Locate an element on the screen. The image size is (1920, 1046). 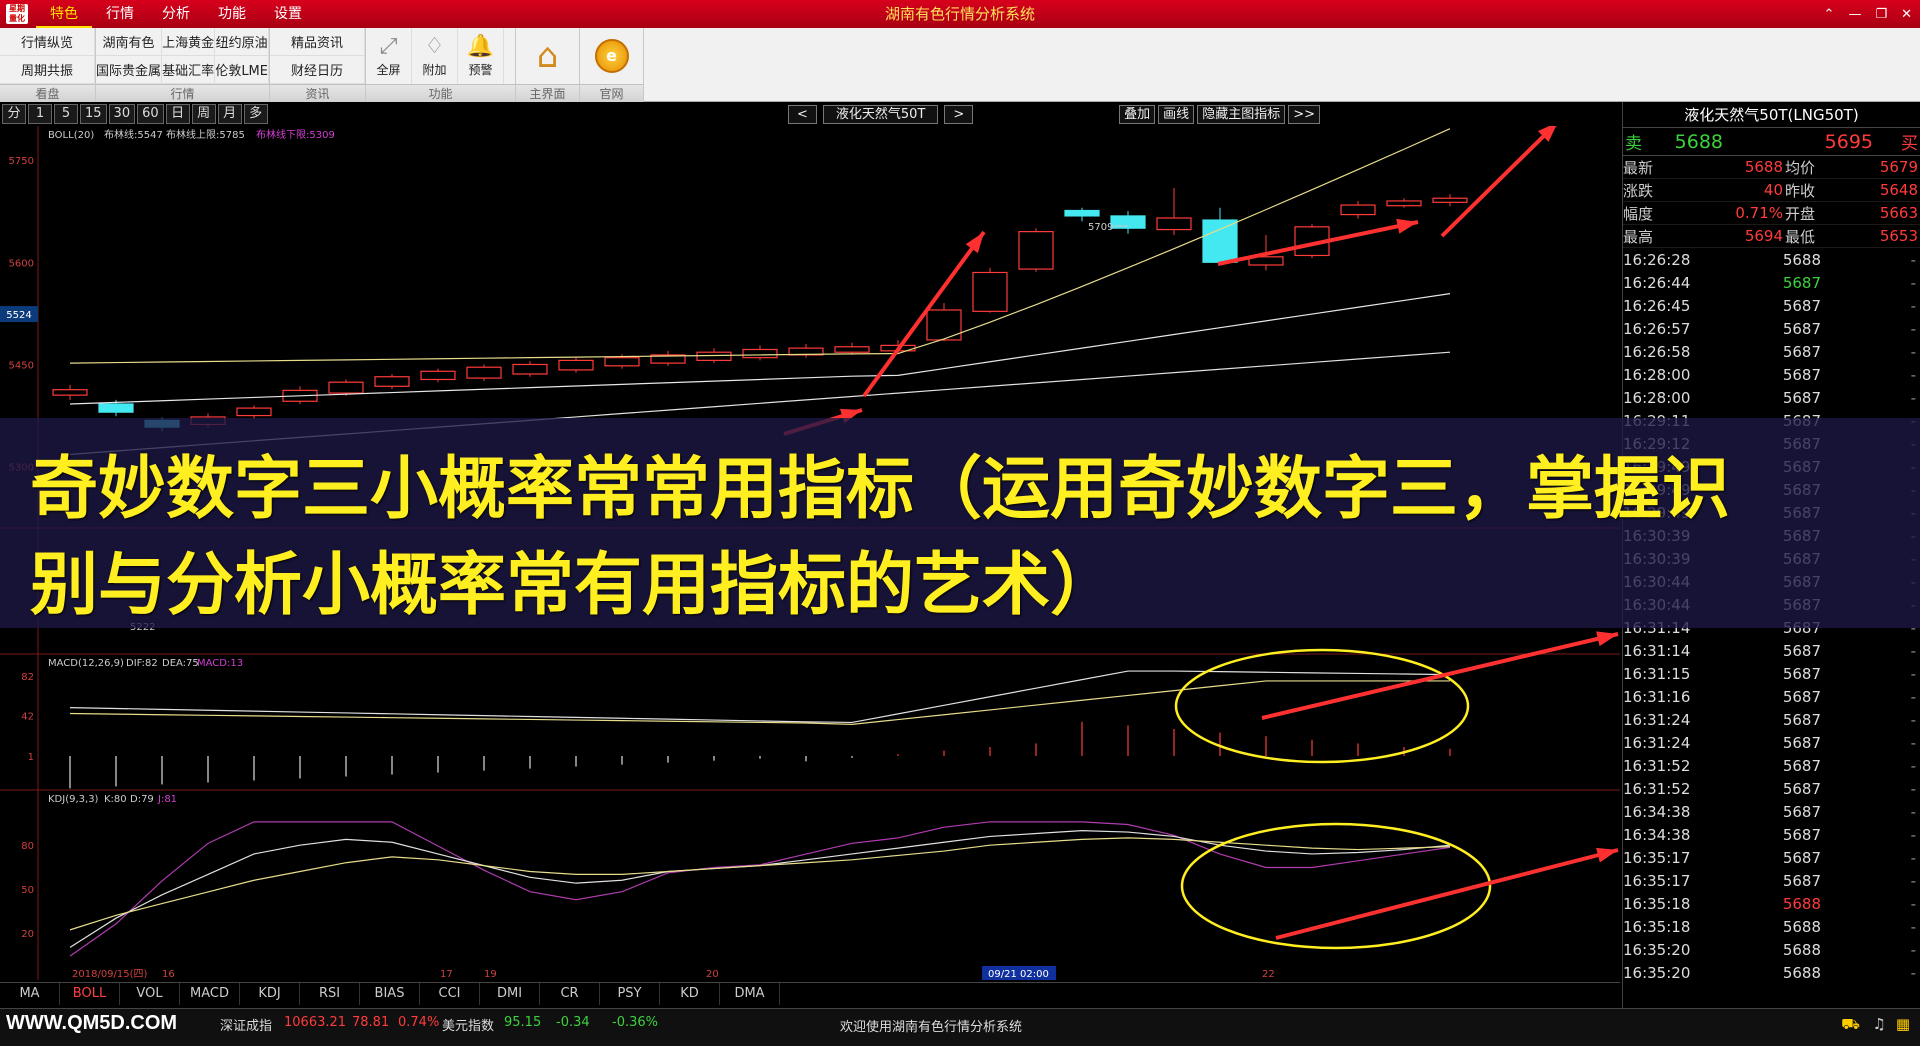
indicator-tab-bias: BIAS is located at coordinates (390, 994).